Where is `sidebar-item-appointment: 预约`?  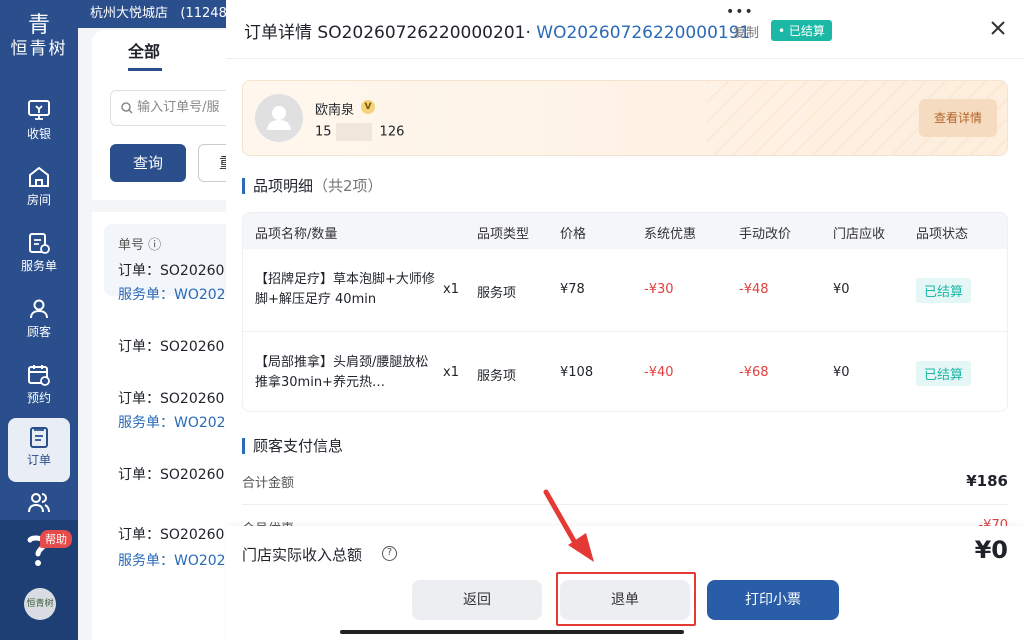 sidebar-item-appointment: 预约 is located at coordinates (39, 388).